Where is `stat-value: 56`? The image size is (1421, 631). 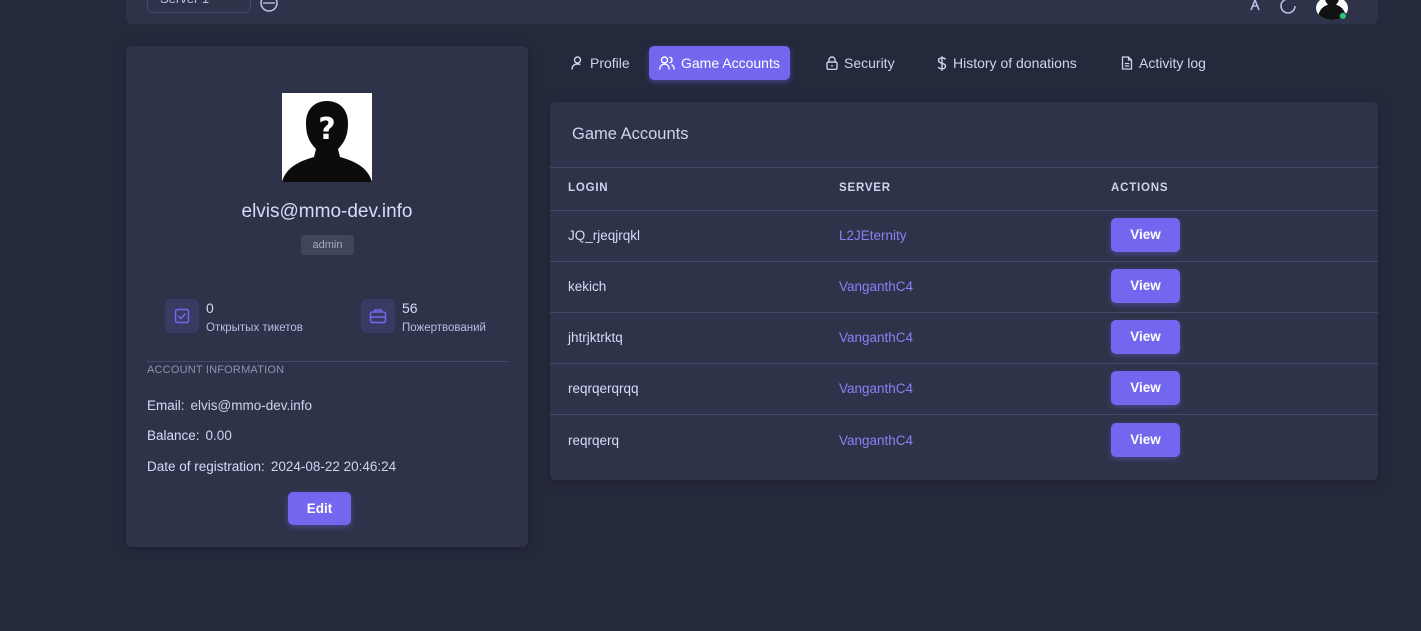 stat-value: 56 is located at coordinates (410, 308).